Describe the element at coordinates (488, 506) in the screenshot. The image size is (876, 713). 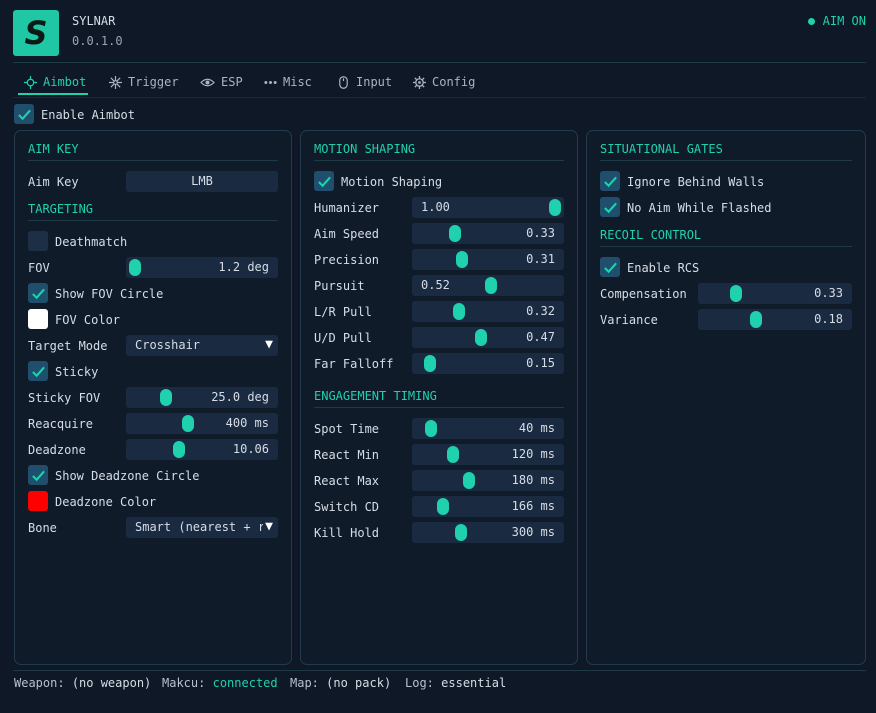
I see `switch-cd-slider: 166 ms` at that location.